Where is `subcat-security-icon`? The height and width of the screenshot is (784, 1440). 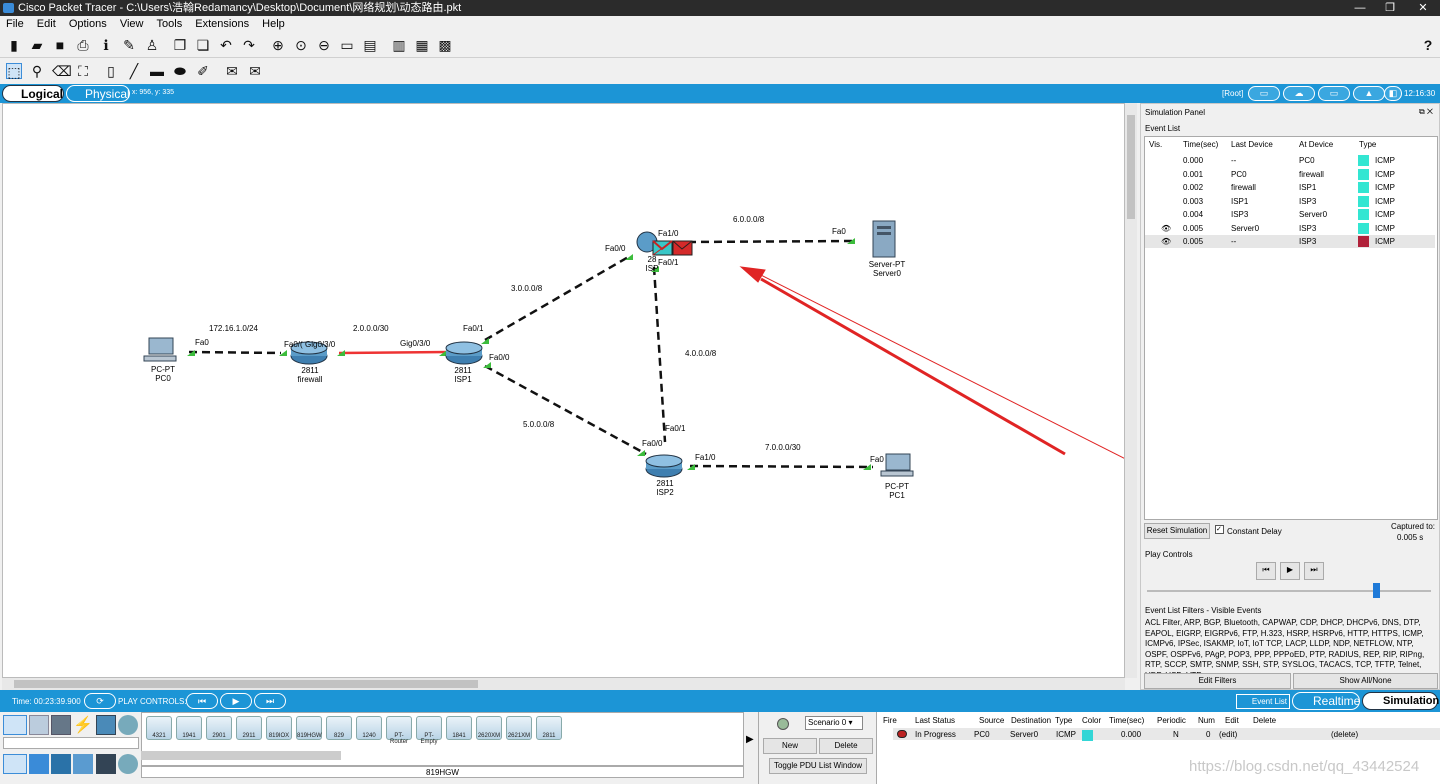
subcat-security-icon is located at coordinates (106, 764).